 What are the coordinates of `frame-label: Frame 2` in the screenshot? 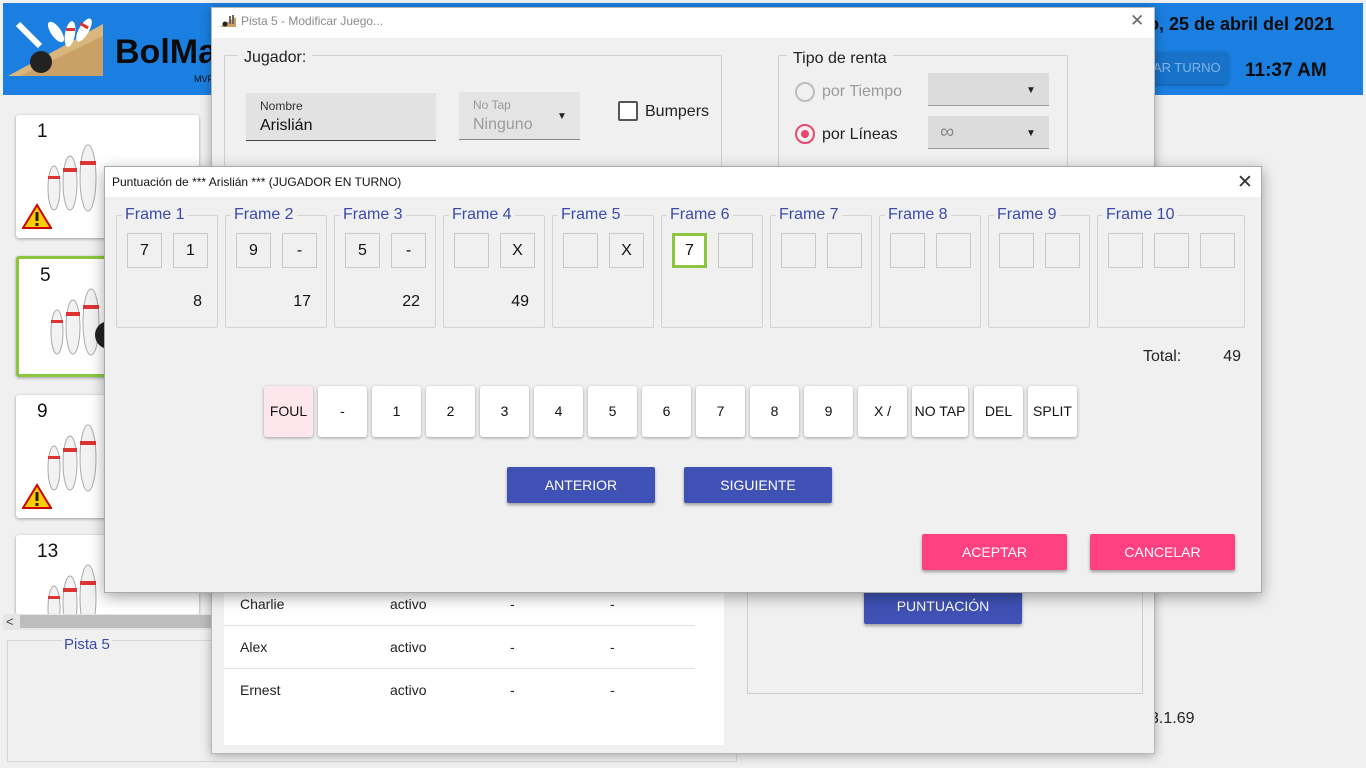 It's located at (264, 215).